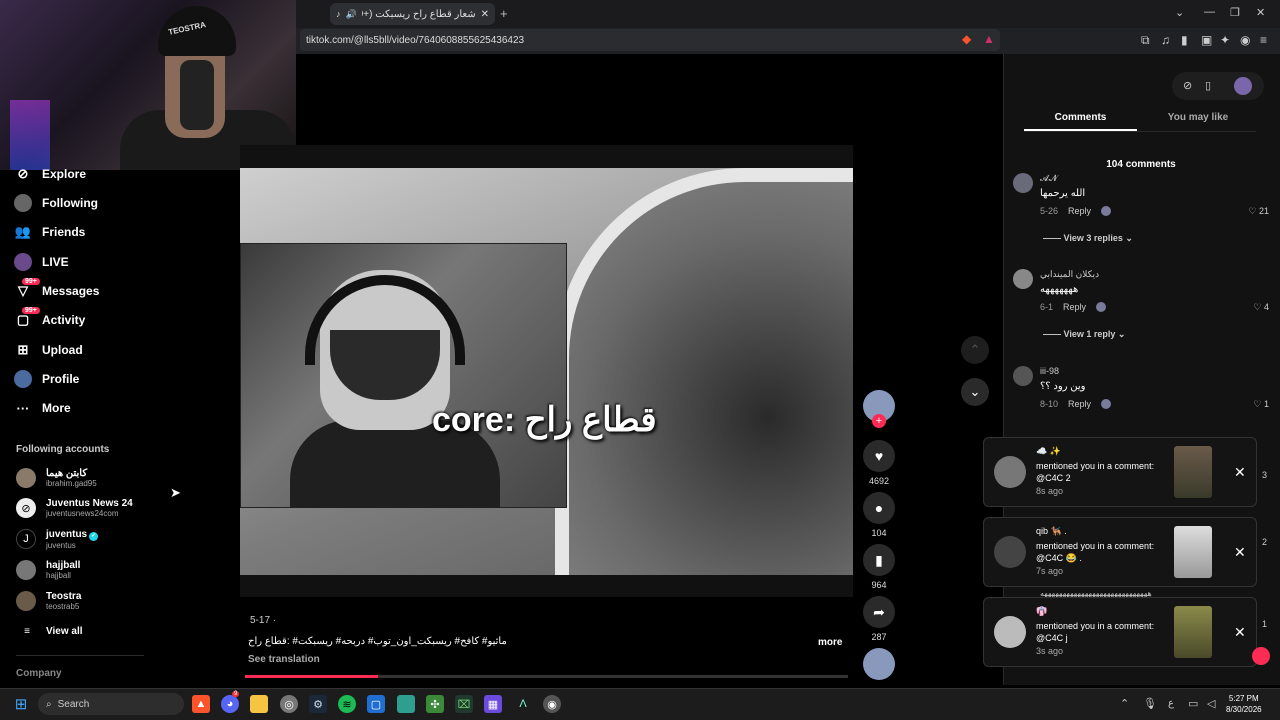 The width and height of the screenshot is (1280, 720). What do you see at coordinates (50, 174) in the screenshot?
I see `sidebar-item-explore: ⊘ Explore` at bounding box center [50, 174].